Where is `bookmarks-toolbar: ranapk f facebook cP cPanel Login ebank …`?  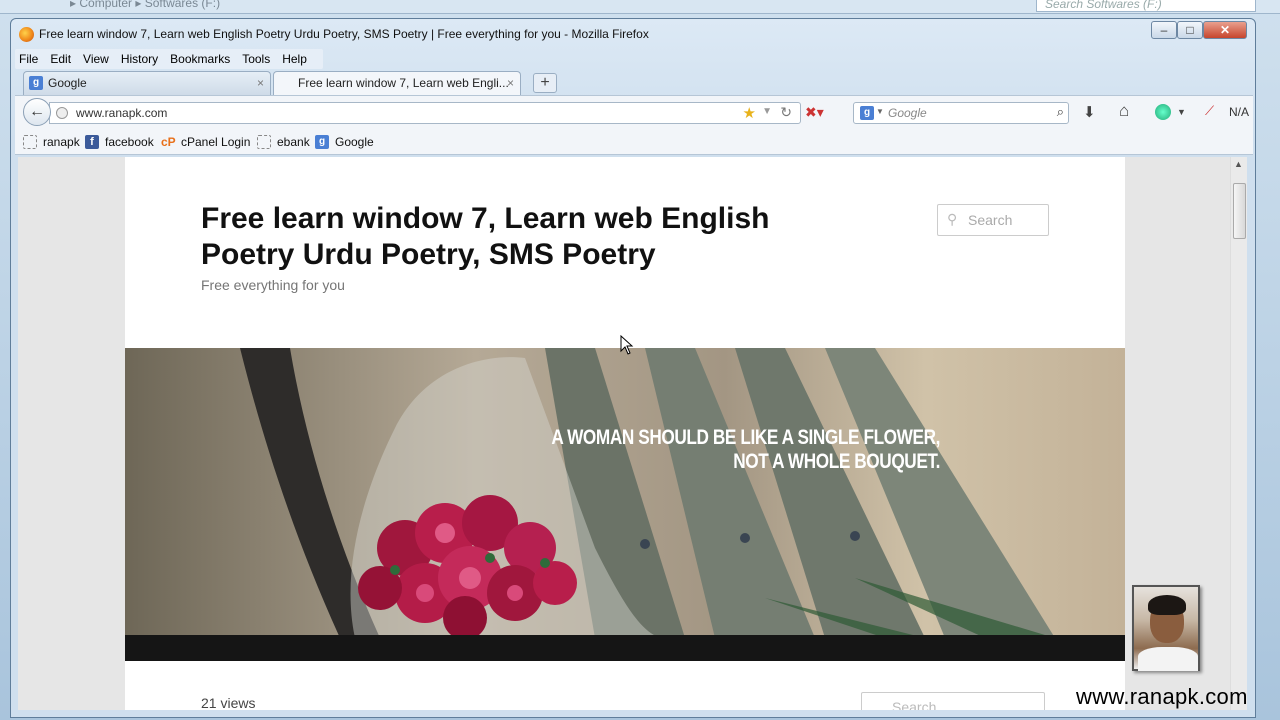 bookmarks-toolbar: ranapk f facebook cP cPanel Login ebank … is located at coordinates (634, 142).